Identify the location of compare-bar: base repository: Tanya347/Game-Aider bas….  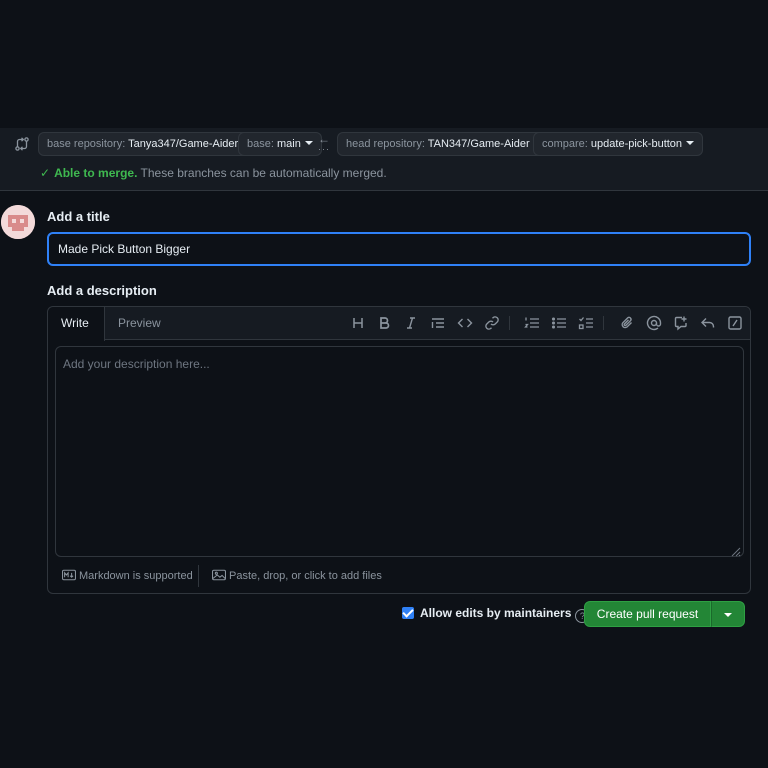
(384, 159).